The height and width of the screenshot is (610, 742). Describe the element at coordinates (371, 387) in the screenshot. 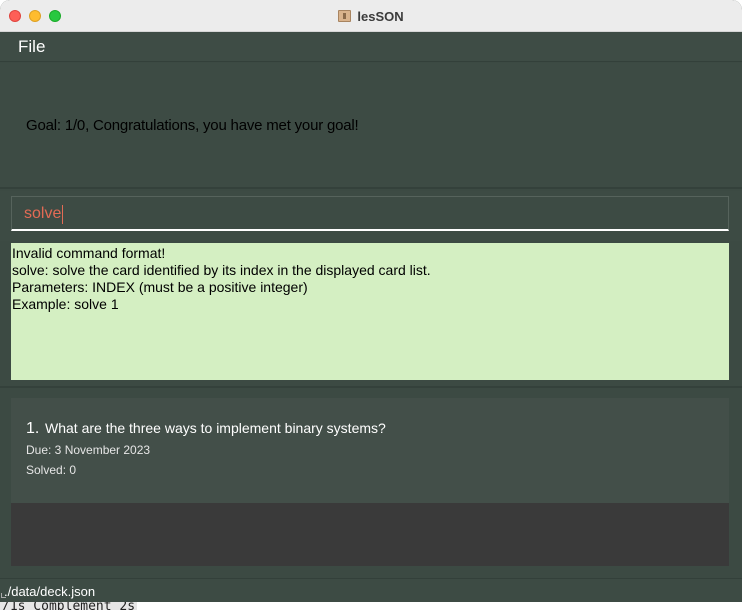

I see `section-divider` at that location.